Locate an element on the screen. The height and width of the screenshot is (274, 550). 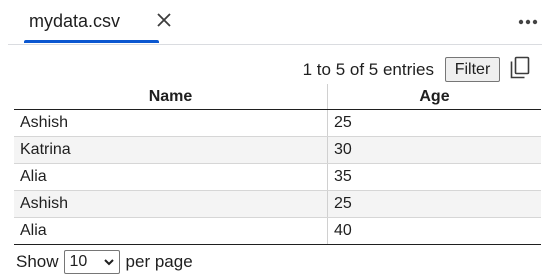
table-row: Alia 35 is located at coordinates (277, 177).